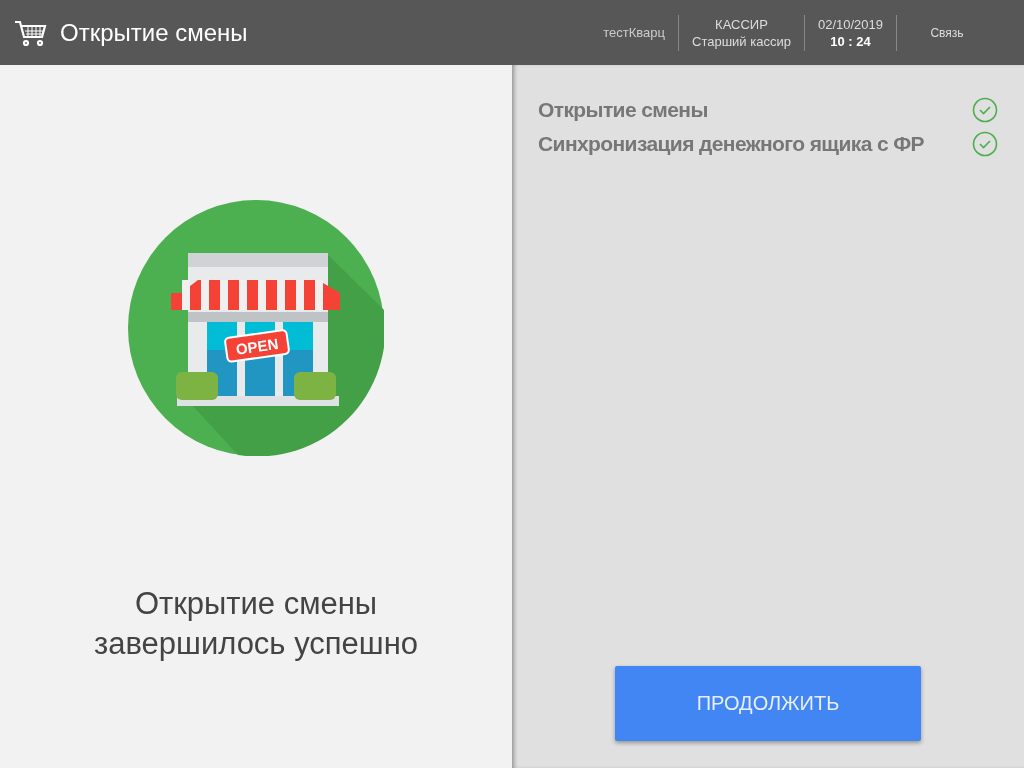  Describe the element at coordinates (850, 24) in the screenshot. I see `date-text: 02/10/2019` at that location.